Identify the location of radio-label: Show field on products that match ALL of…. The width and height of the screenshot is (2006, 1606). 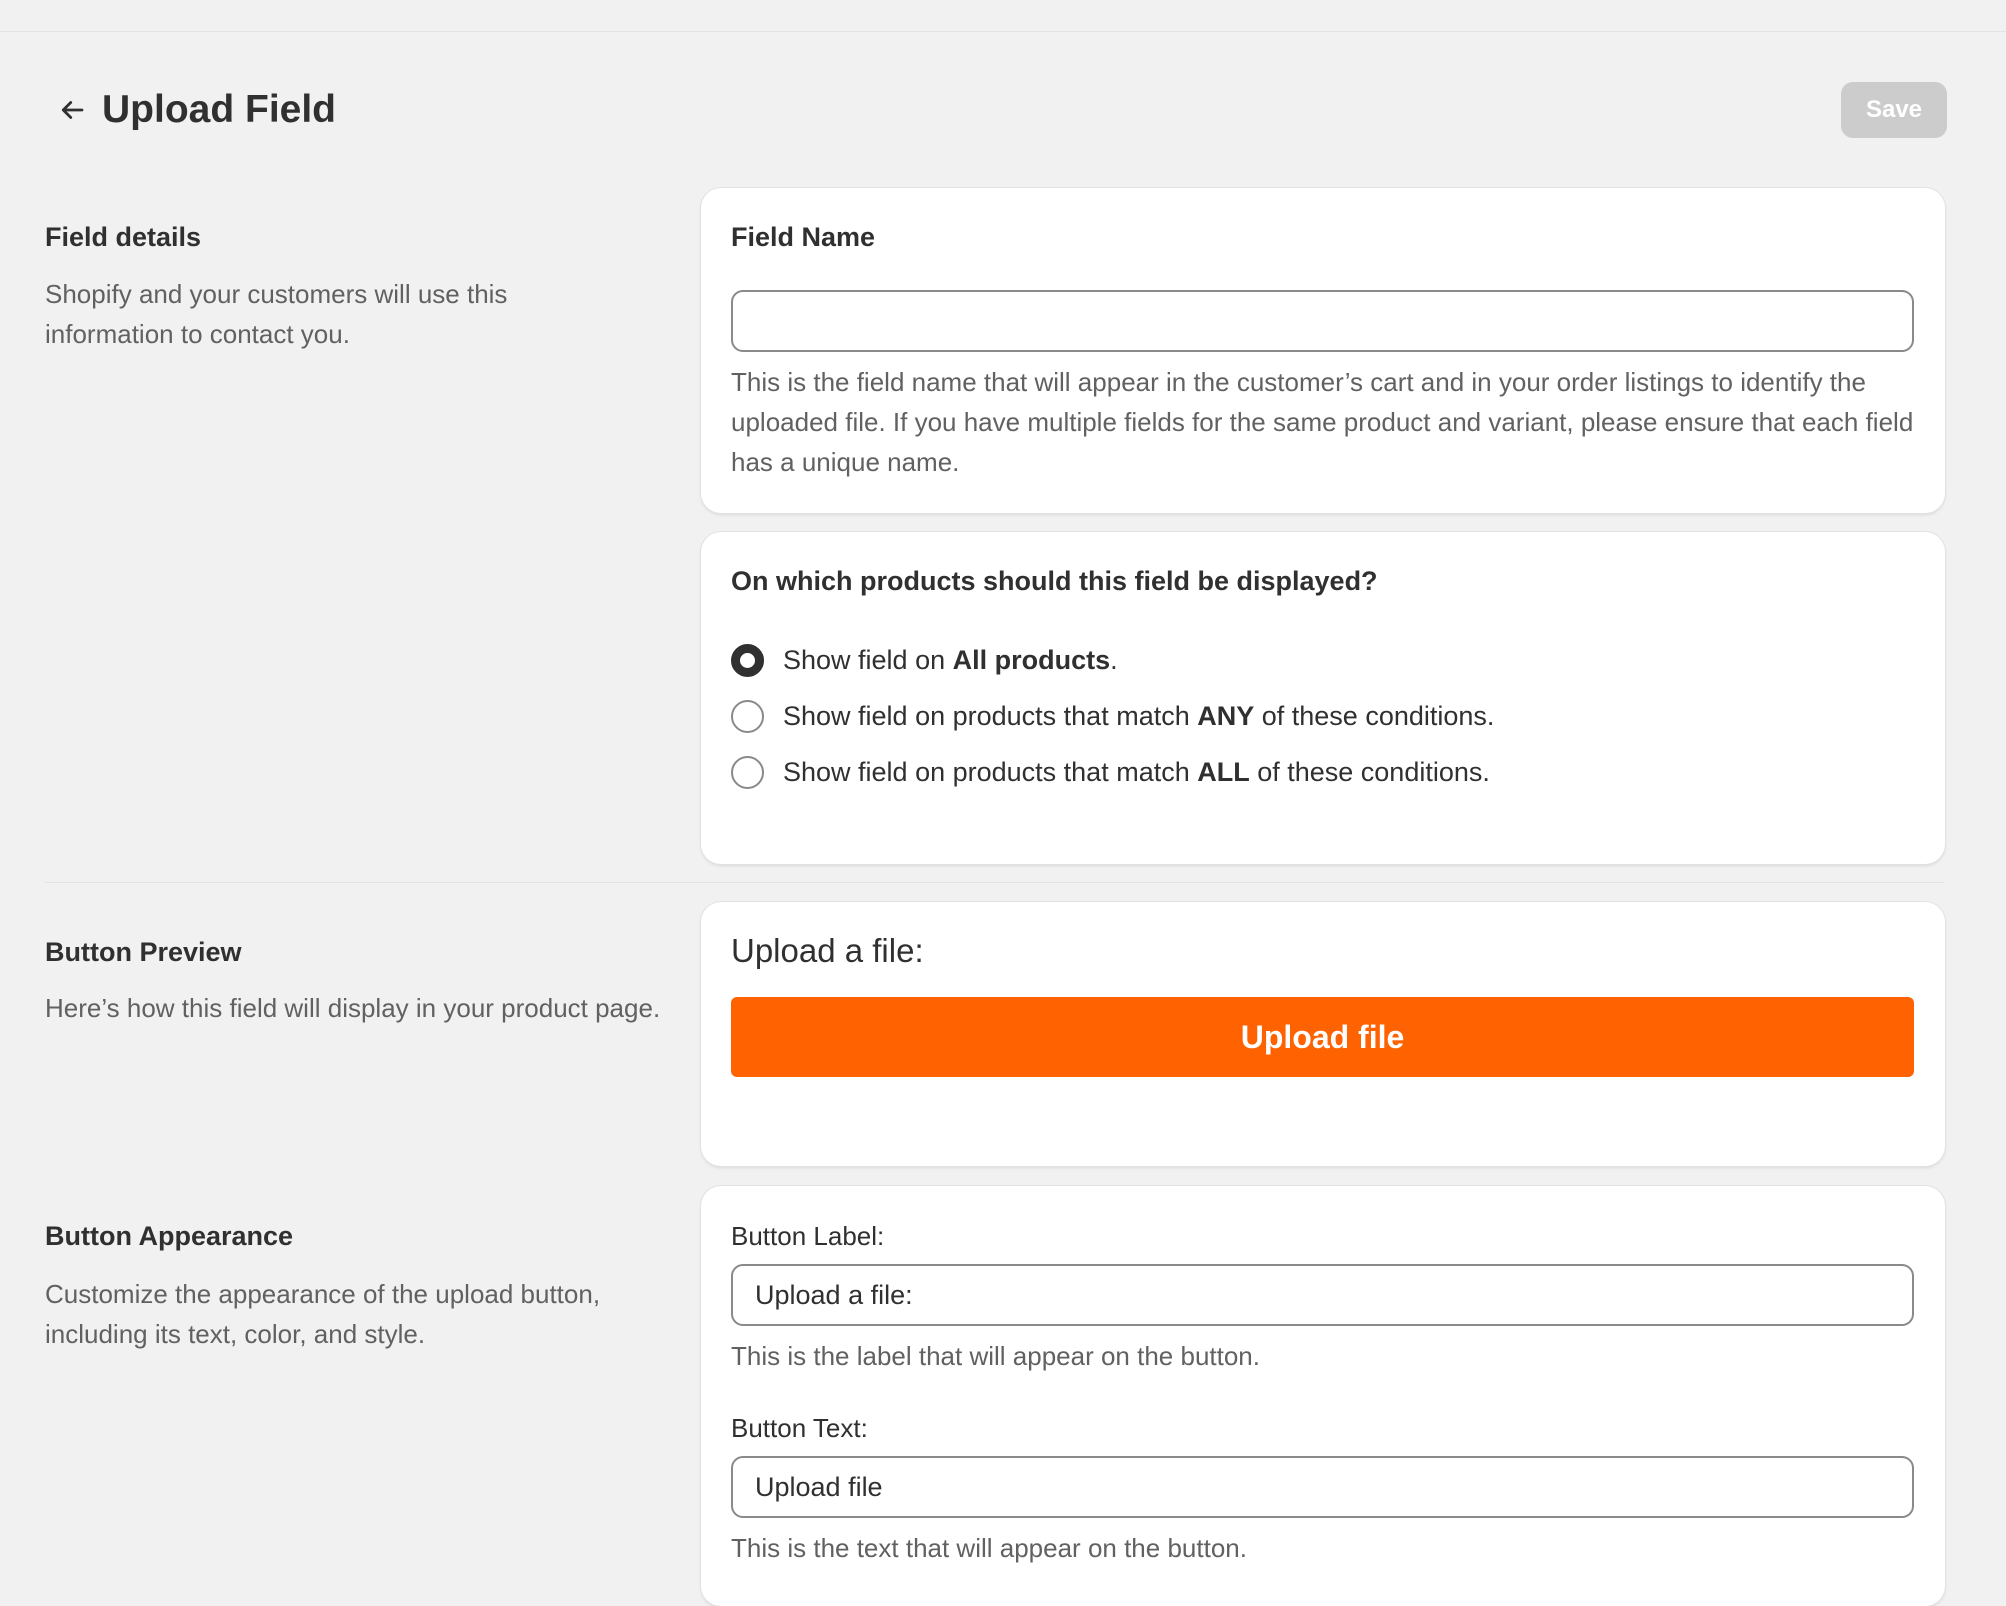
(1136, 772).